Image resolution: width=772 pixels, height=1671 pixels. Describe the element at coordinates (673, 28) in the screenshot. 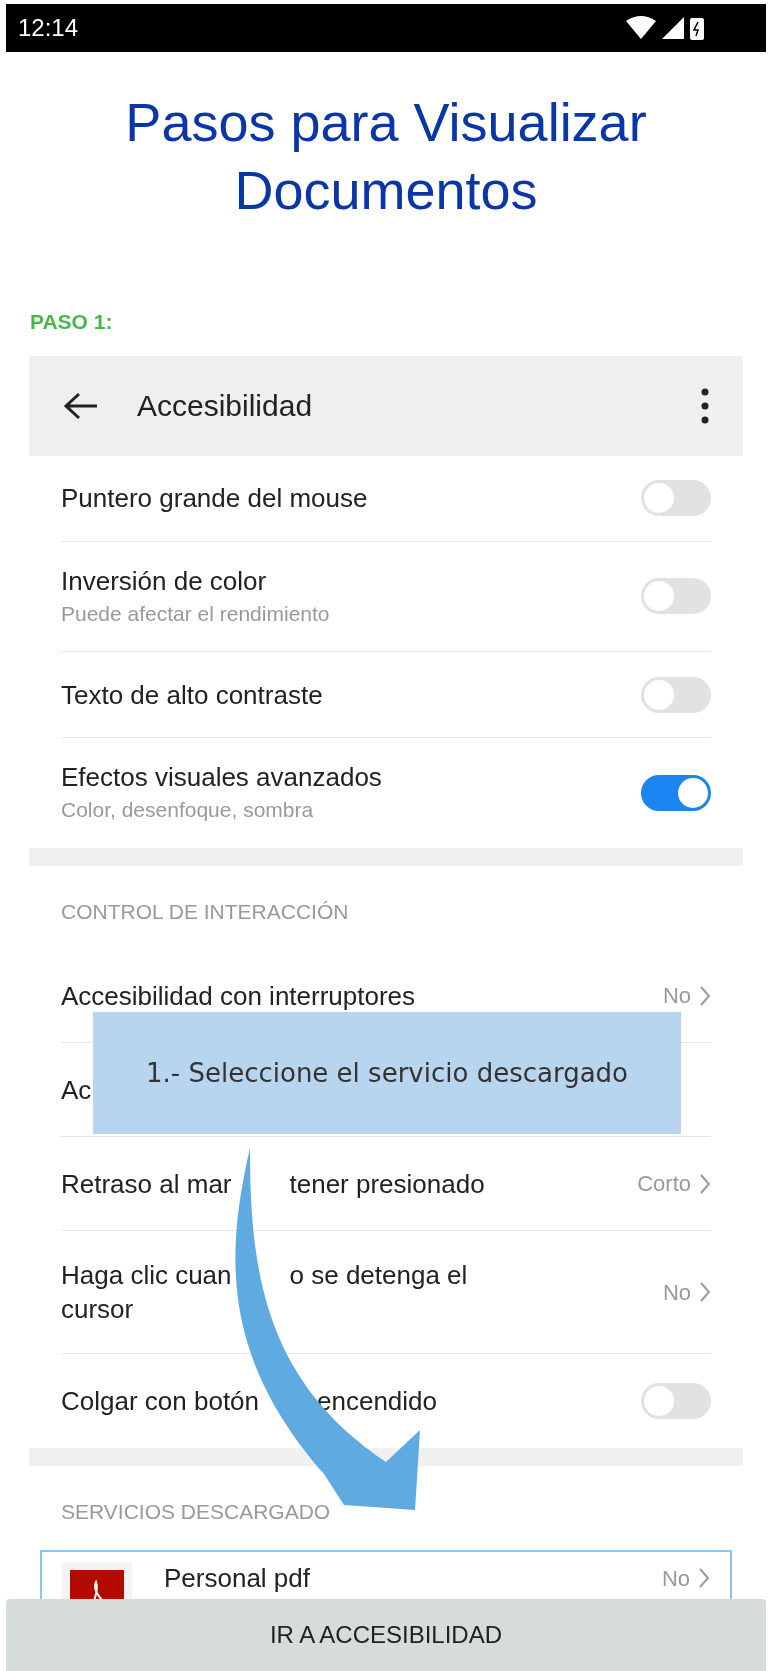

I see `signal-icon` at that location.